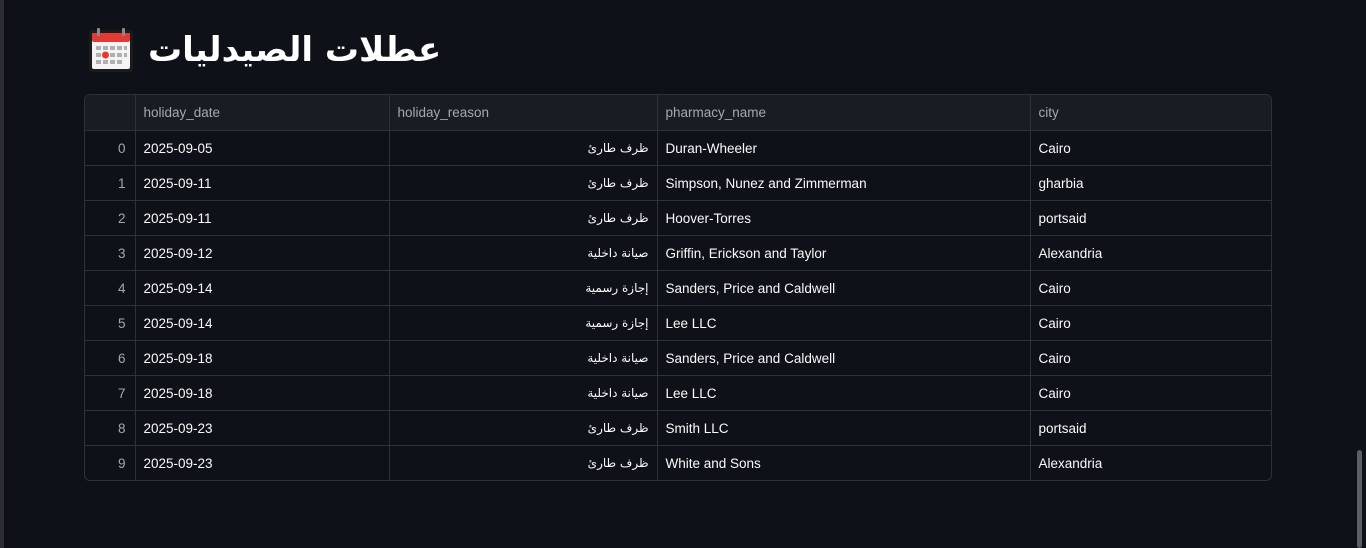  Describe the element at coordinates (110, 462) in the screenshot. I see `row-index: 9` at that location.